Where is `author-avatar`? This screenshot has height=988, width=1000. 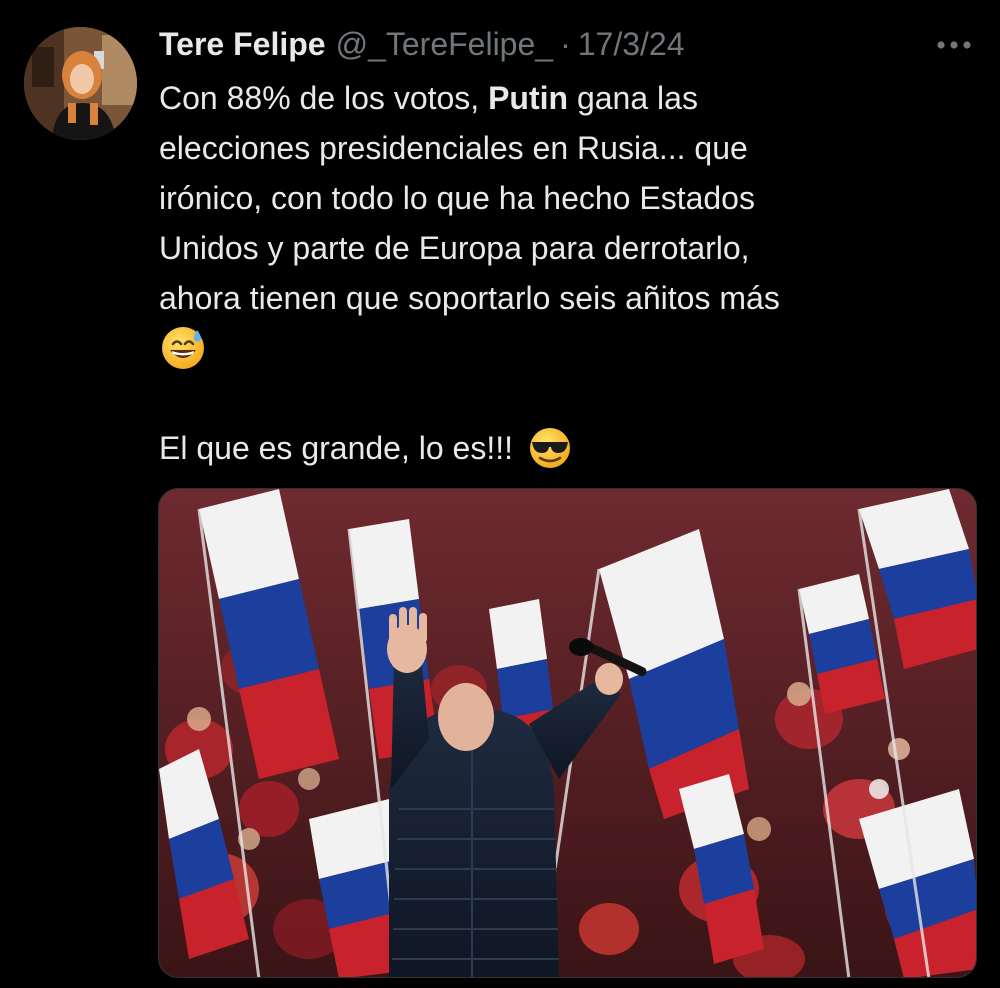
author-avatar is located at coordinates (80, 83).